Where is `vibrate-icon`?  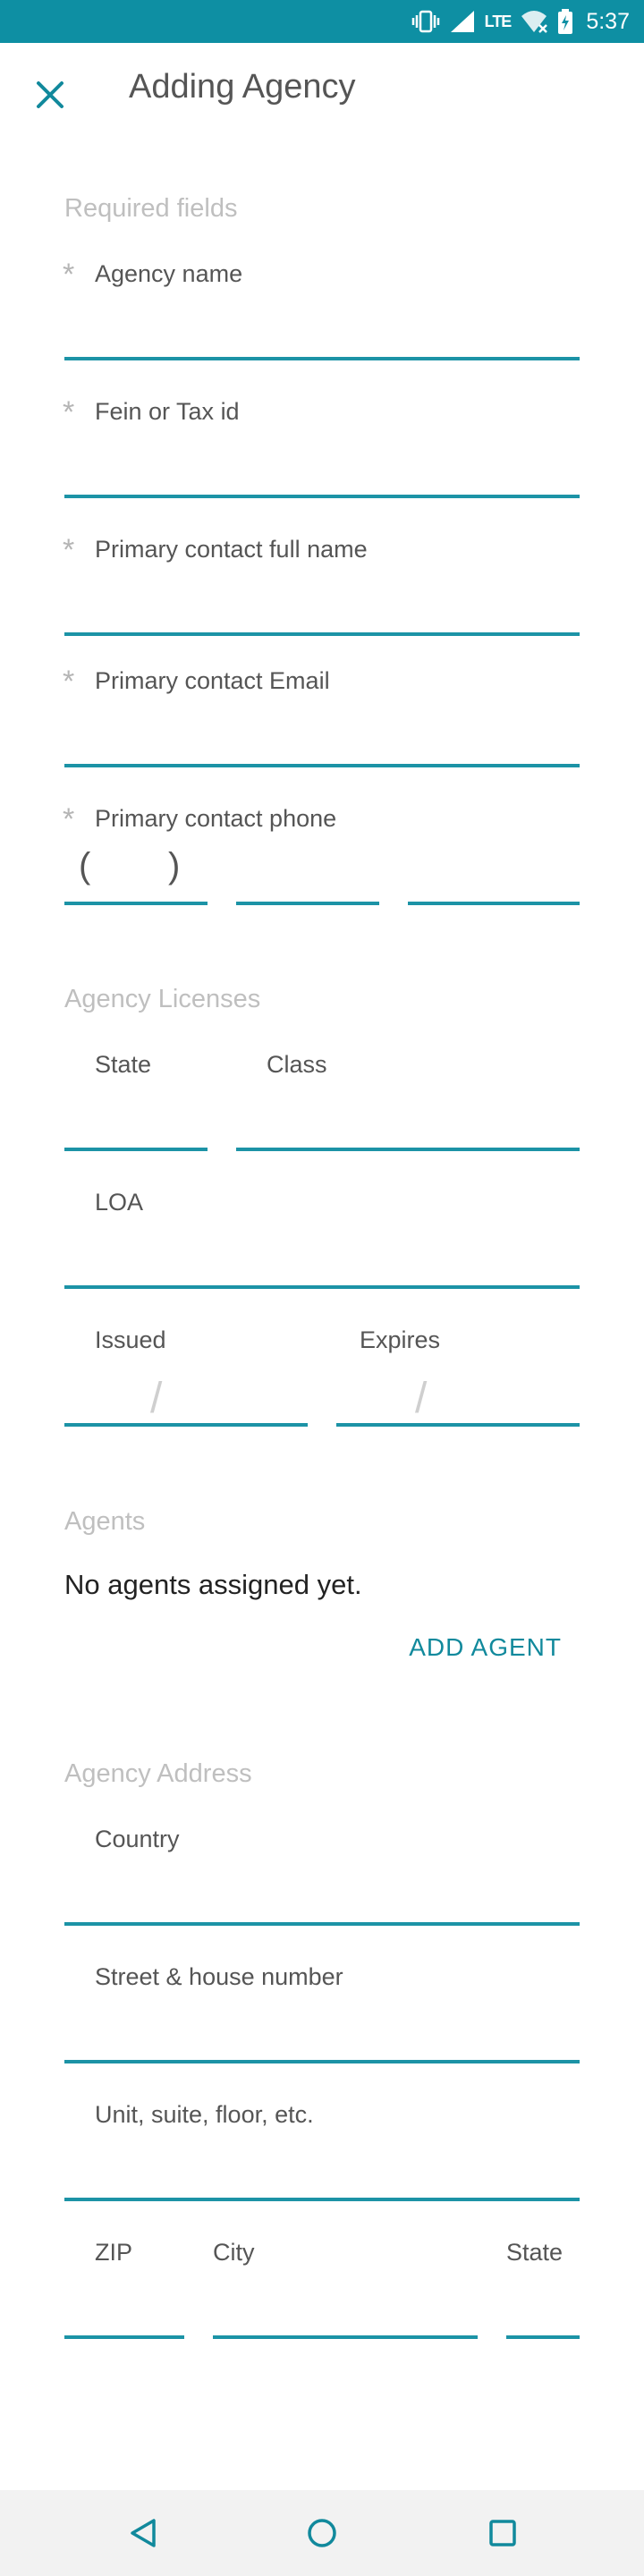
vibrate-icon is located at coordinates (425, 21).